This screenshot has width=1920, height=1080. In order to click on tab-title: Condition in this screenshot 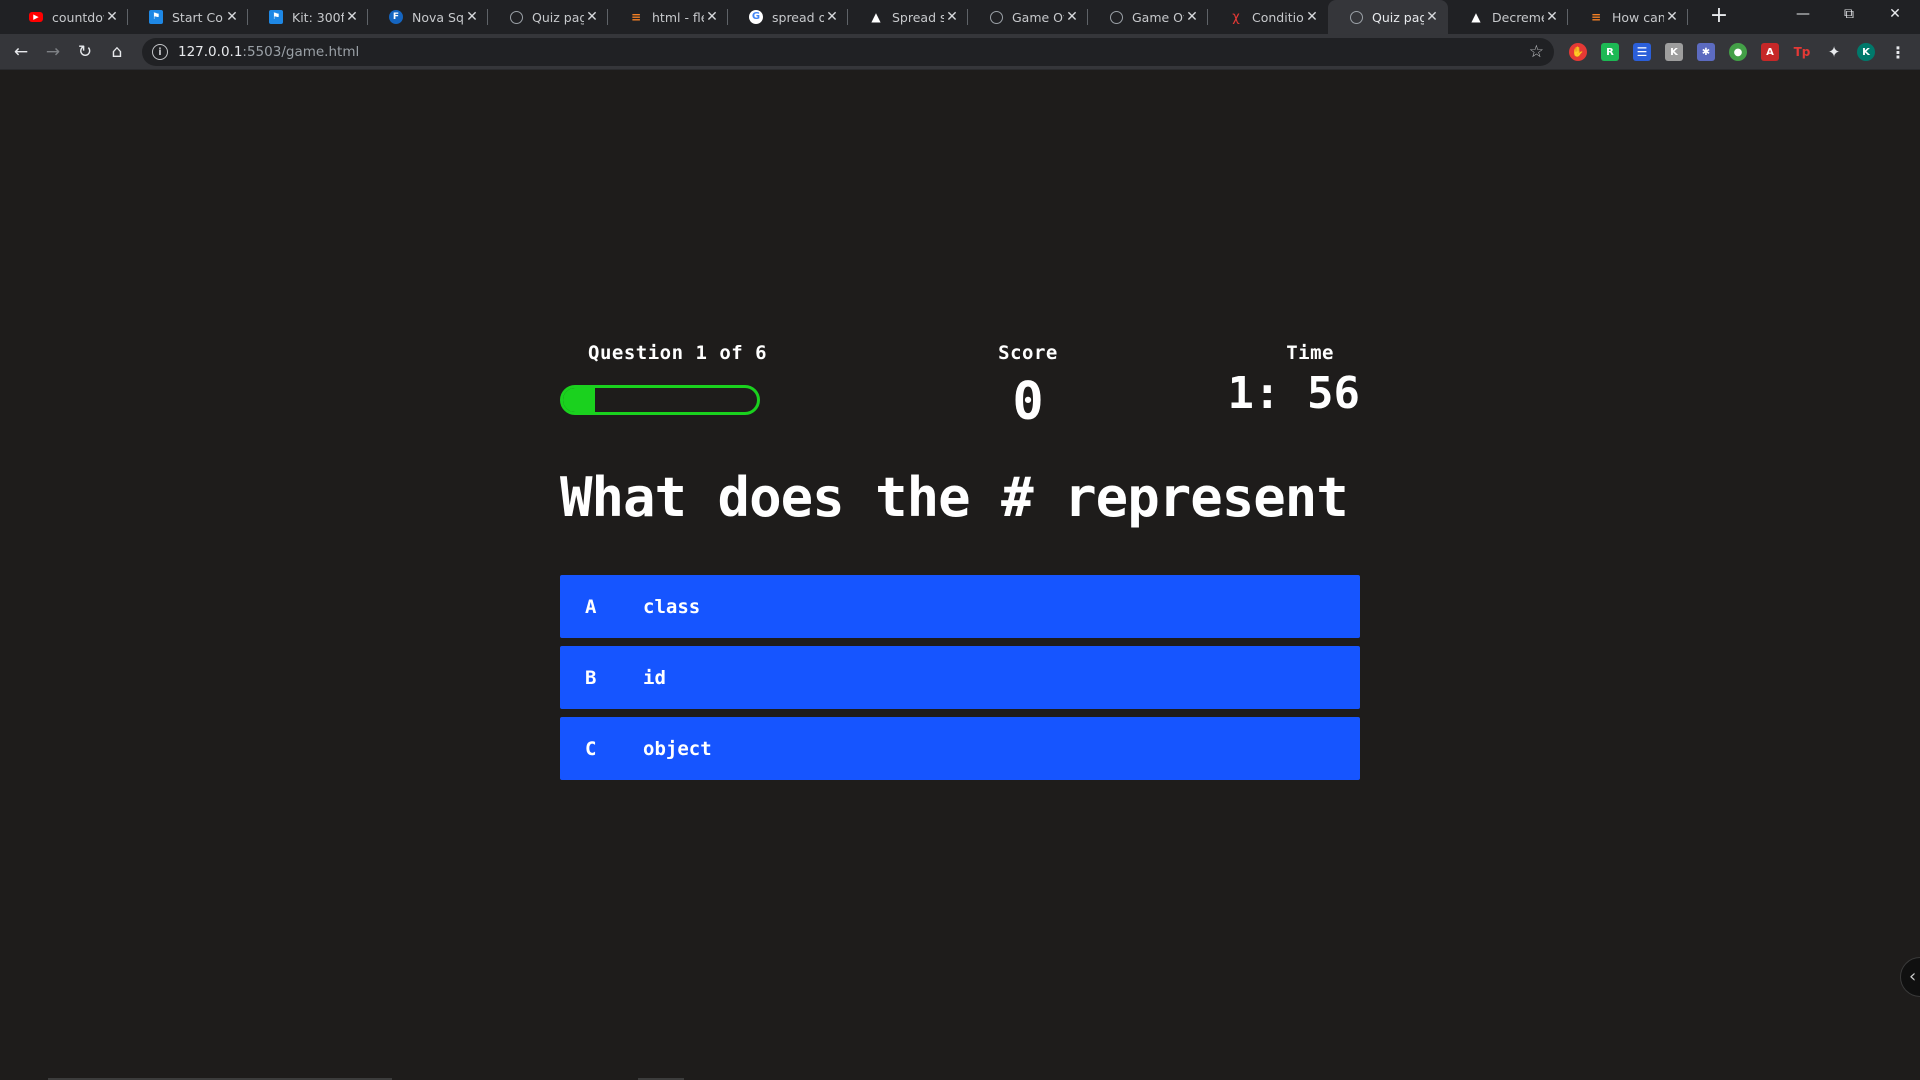, I will do `click(1278, 17)`.